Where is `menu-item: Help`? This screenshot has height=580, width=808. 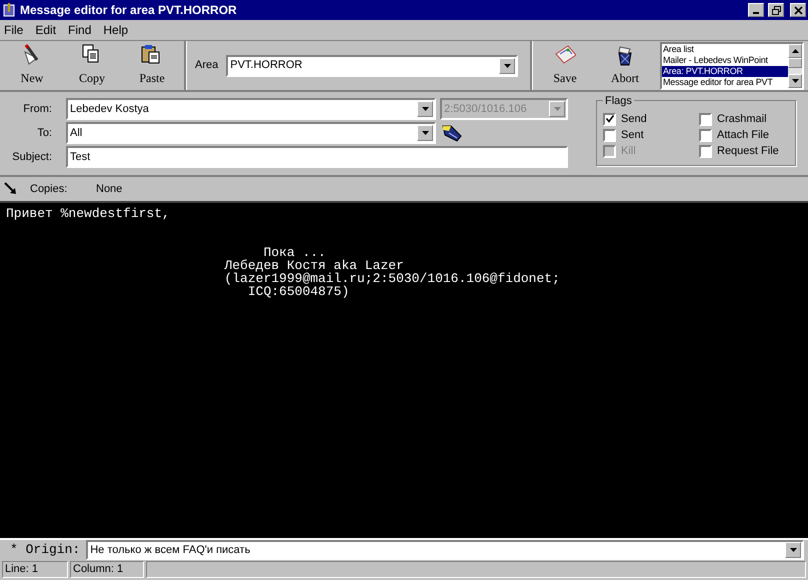 menu-item: Help is located at coordinates (115, 30).